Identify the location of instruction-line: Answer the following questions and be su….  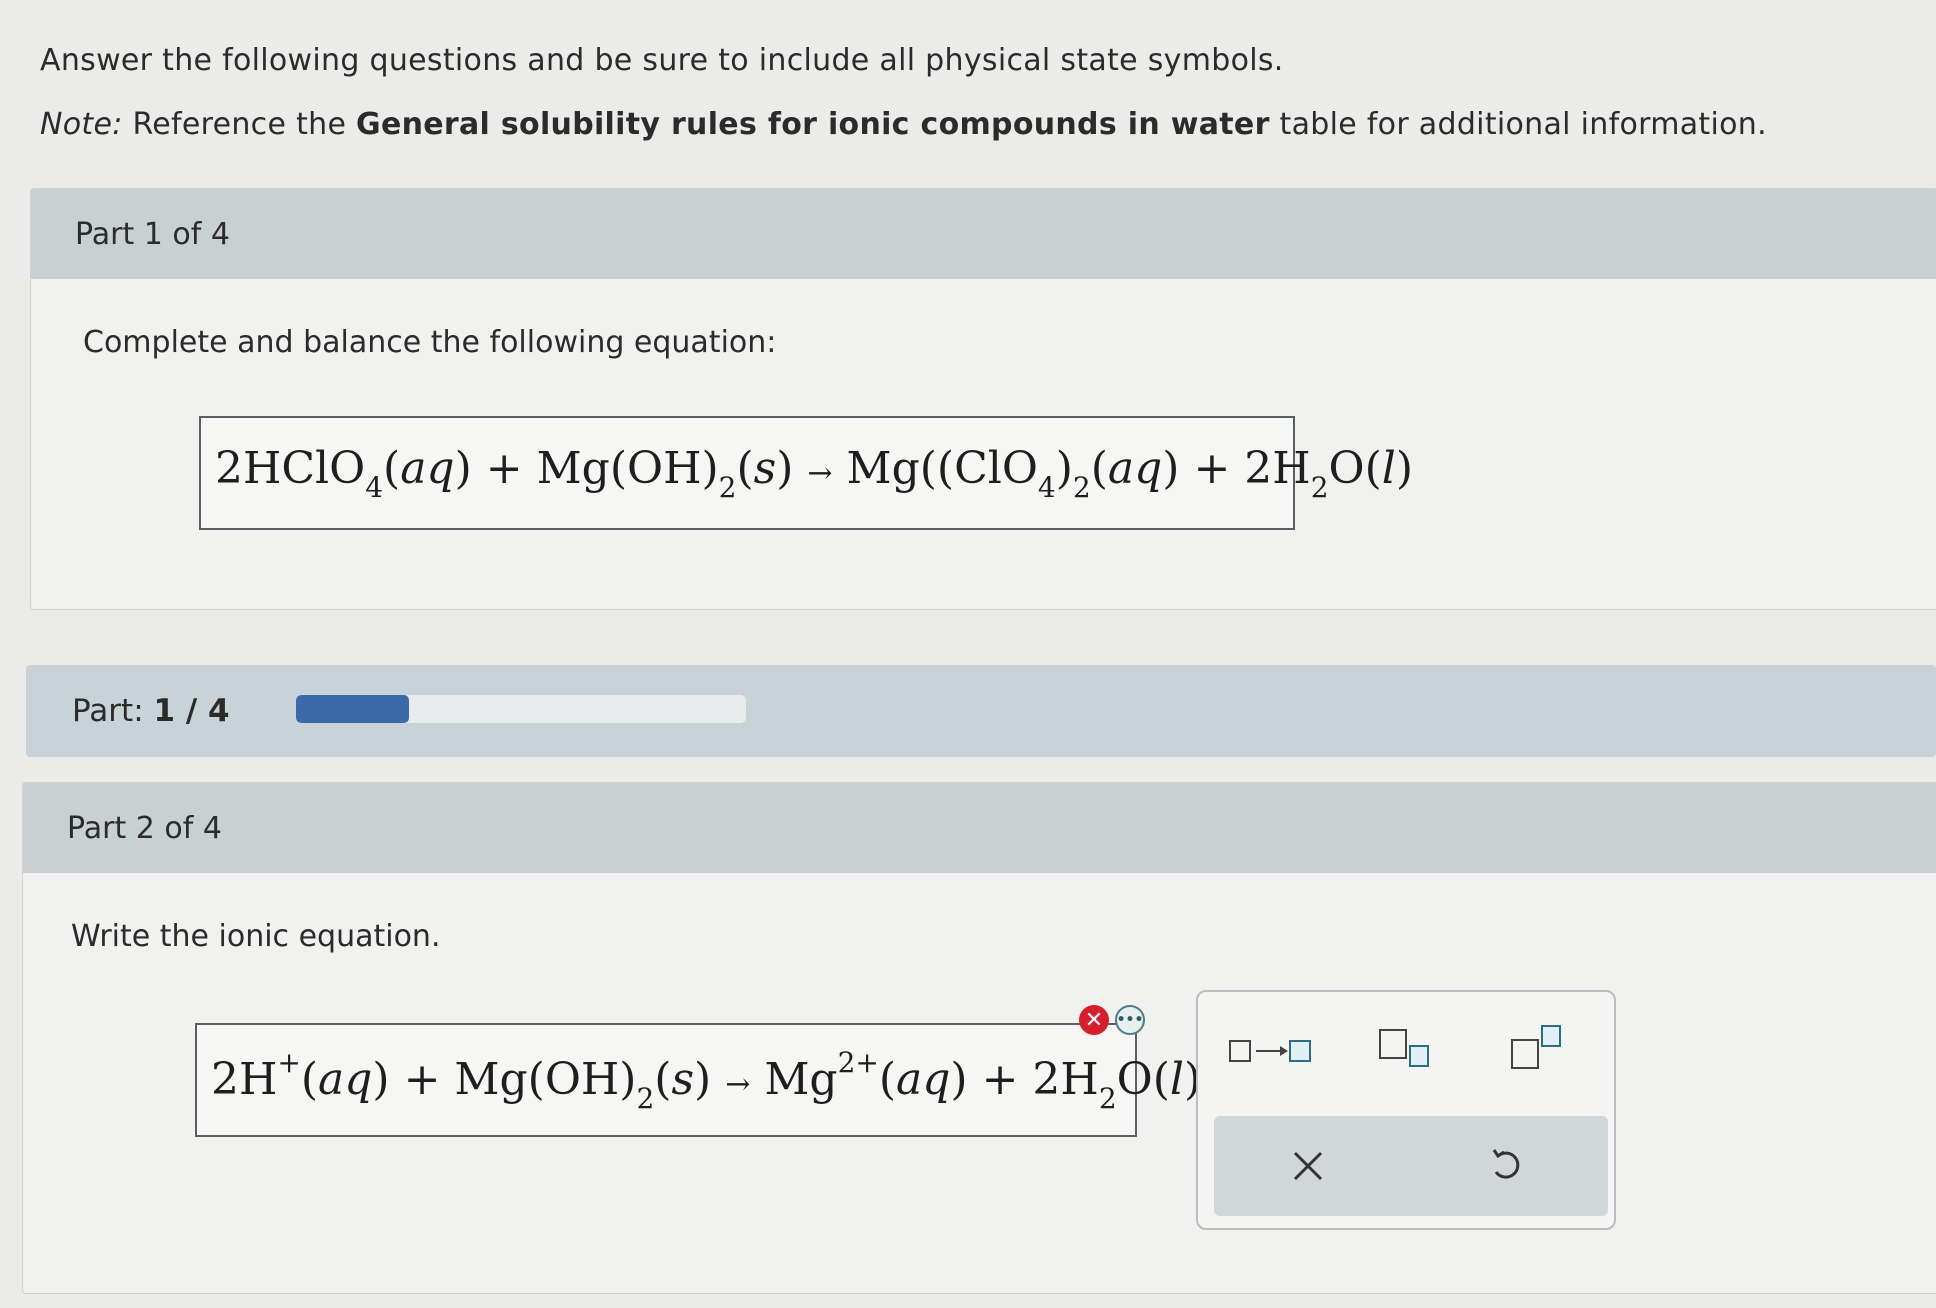
(662, 60).